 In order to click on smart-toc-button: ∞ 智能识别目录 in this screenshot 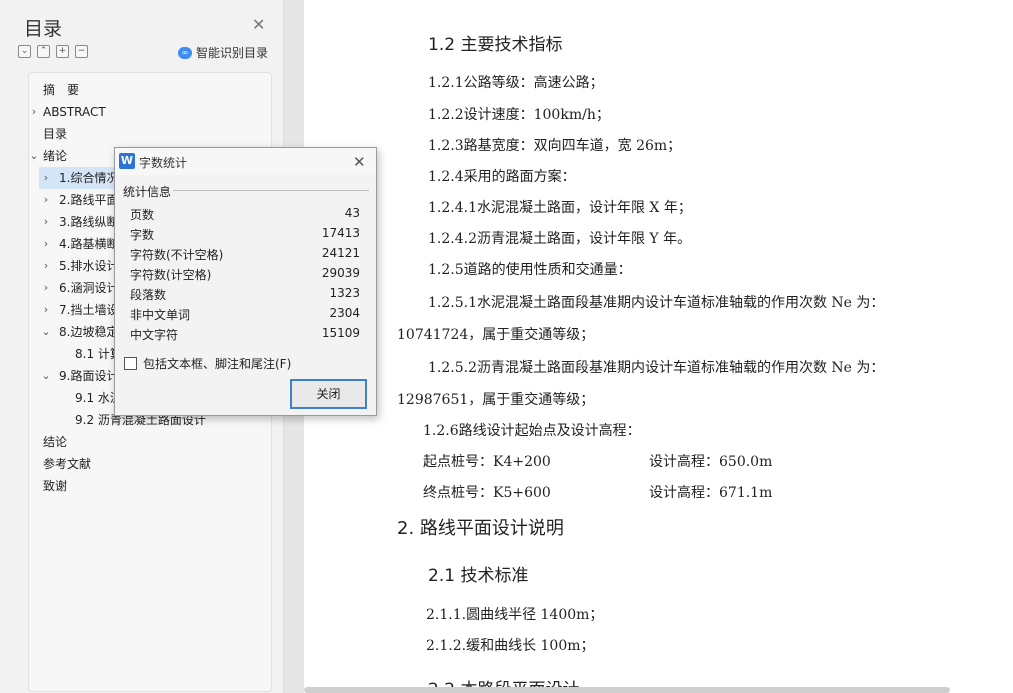, I will do `click(223, 52)`.